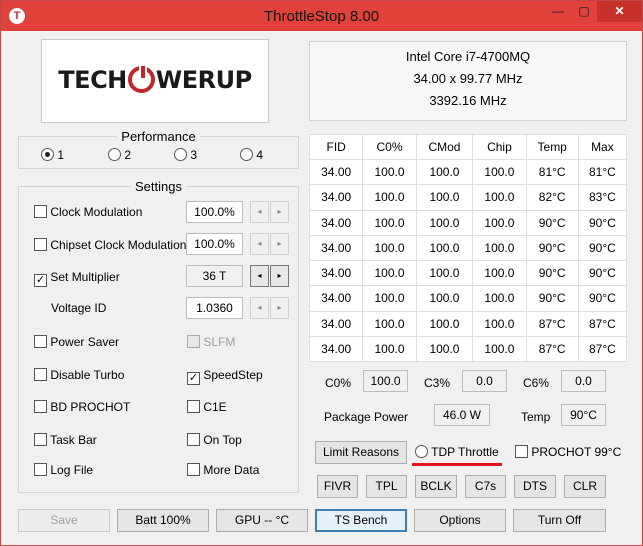  I want to click on disable-turbo-checkbox: Disable Turbo, so click(79, 375).